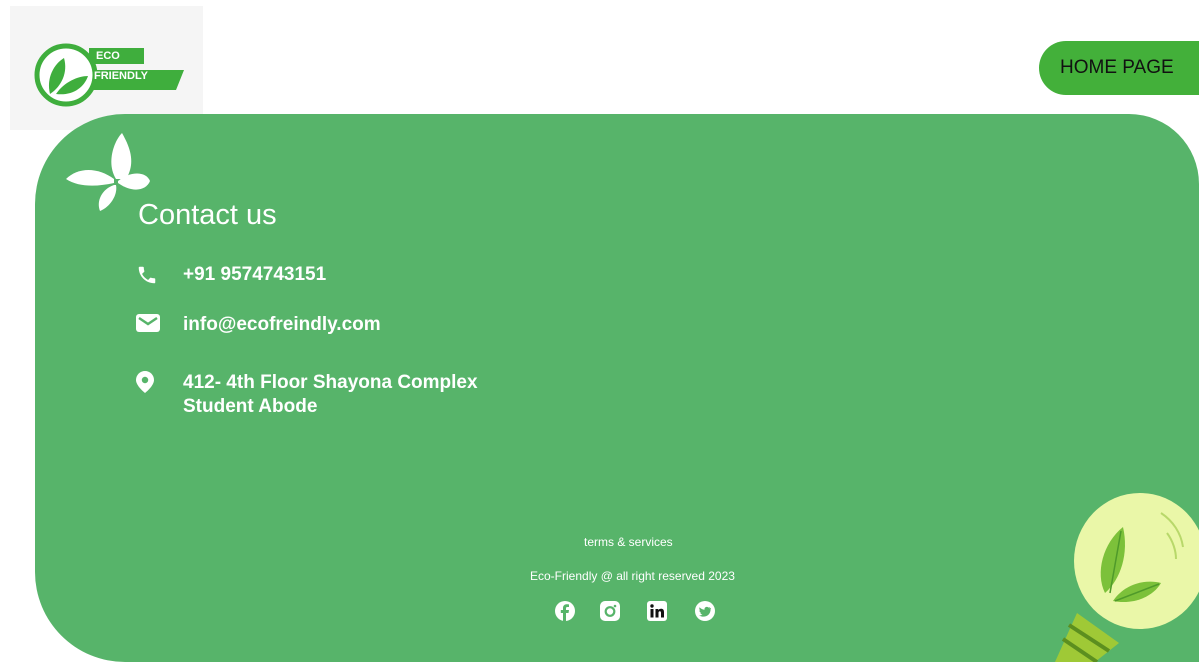 Image resolution: width=1199 pixels, height=662 pixels. I want to click on location-pin-icon, so click(145, 382).